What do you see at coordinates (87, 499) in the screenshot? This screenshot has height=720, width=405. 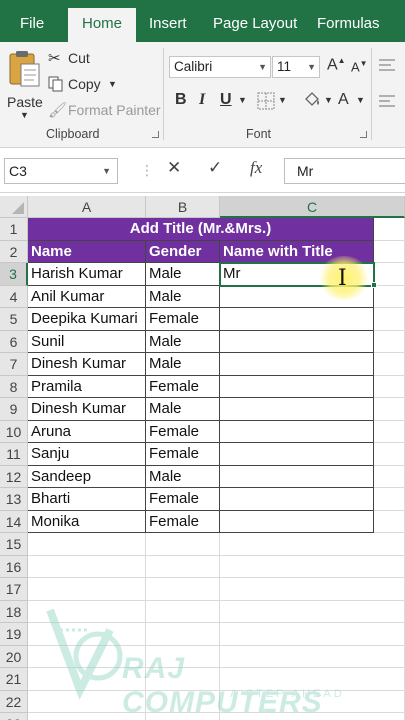 I see `table-cell: Bharti` at bounding box center [87, 499].